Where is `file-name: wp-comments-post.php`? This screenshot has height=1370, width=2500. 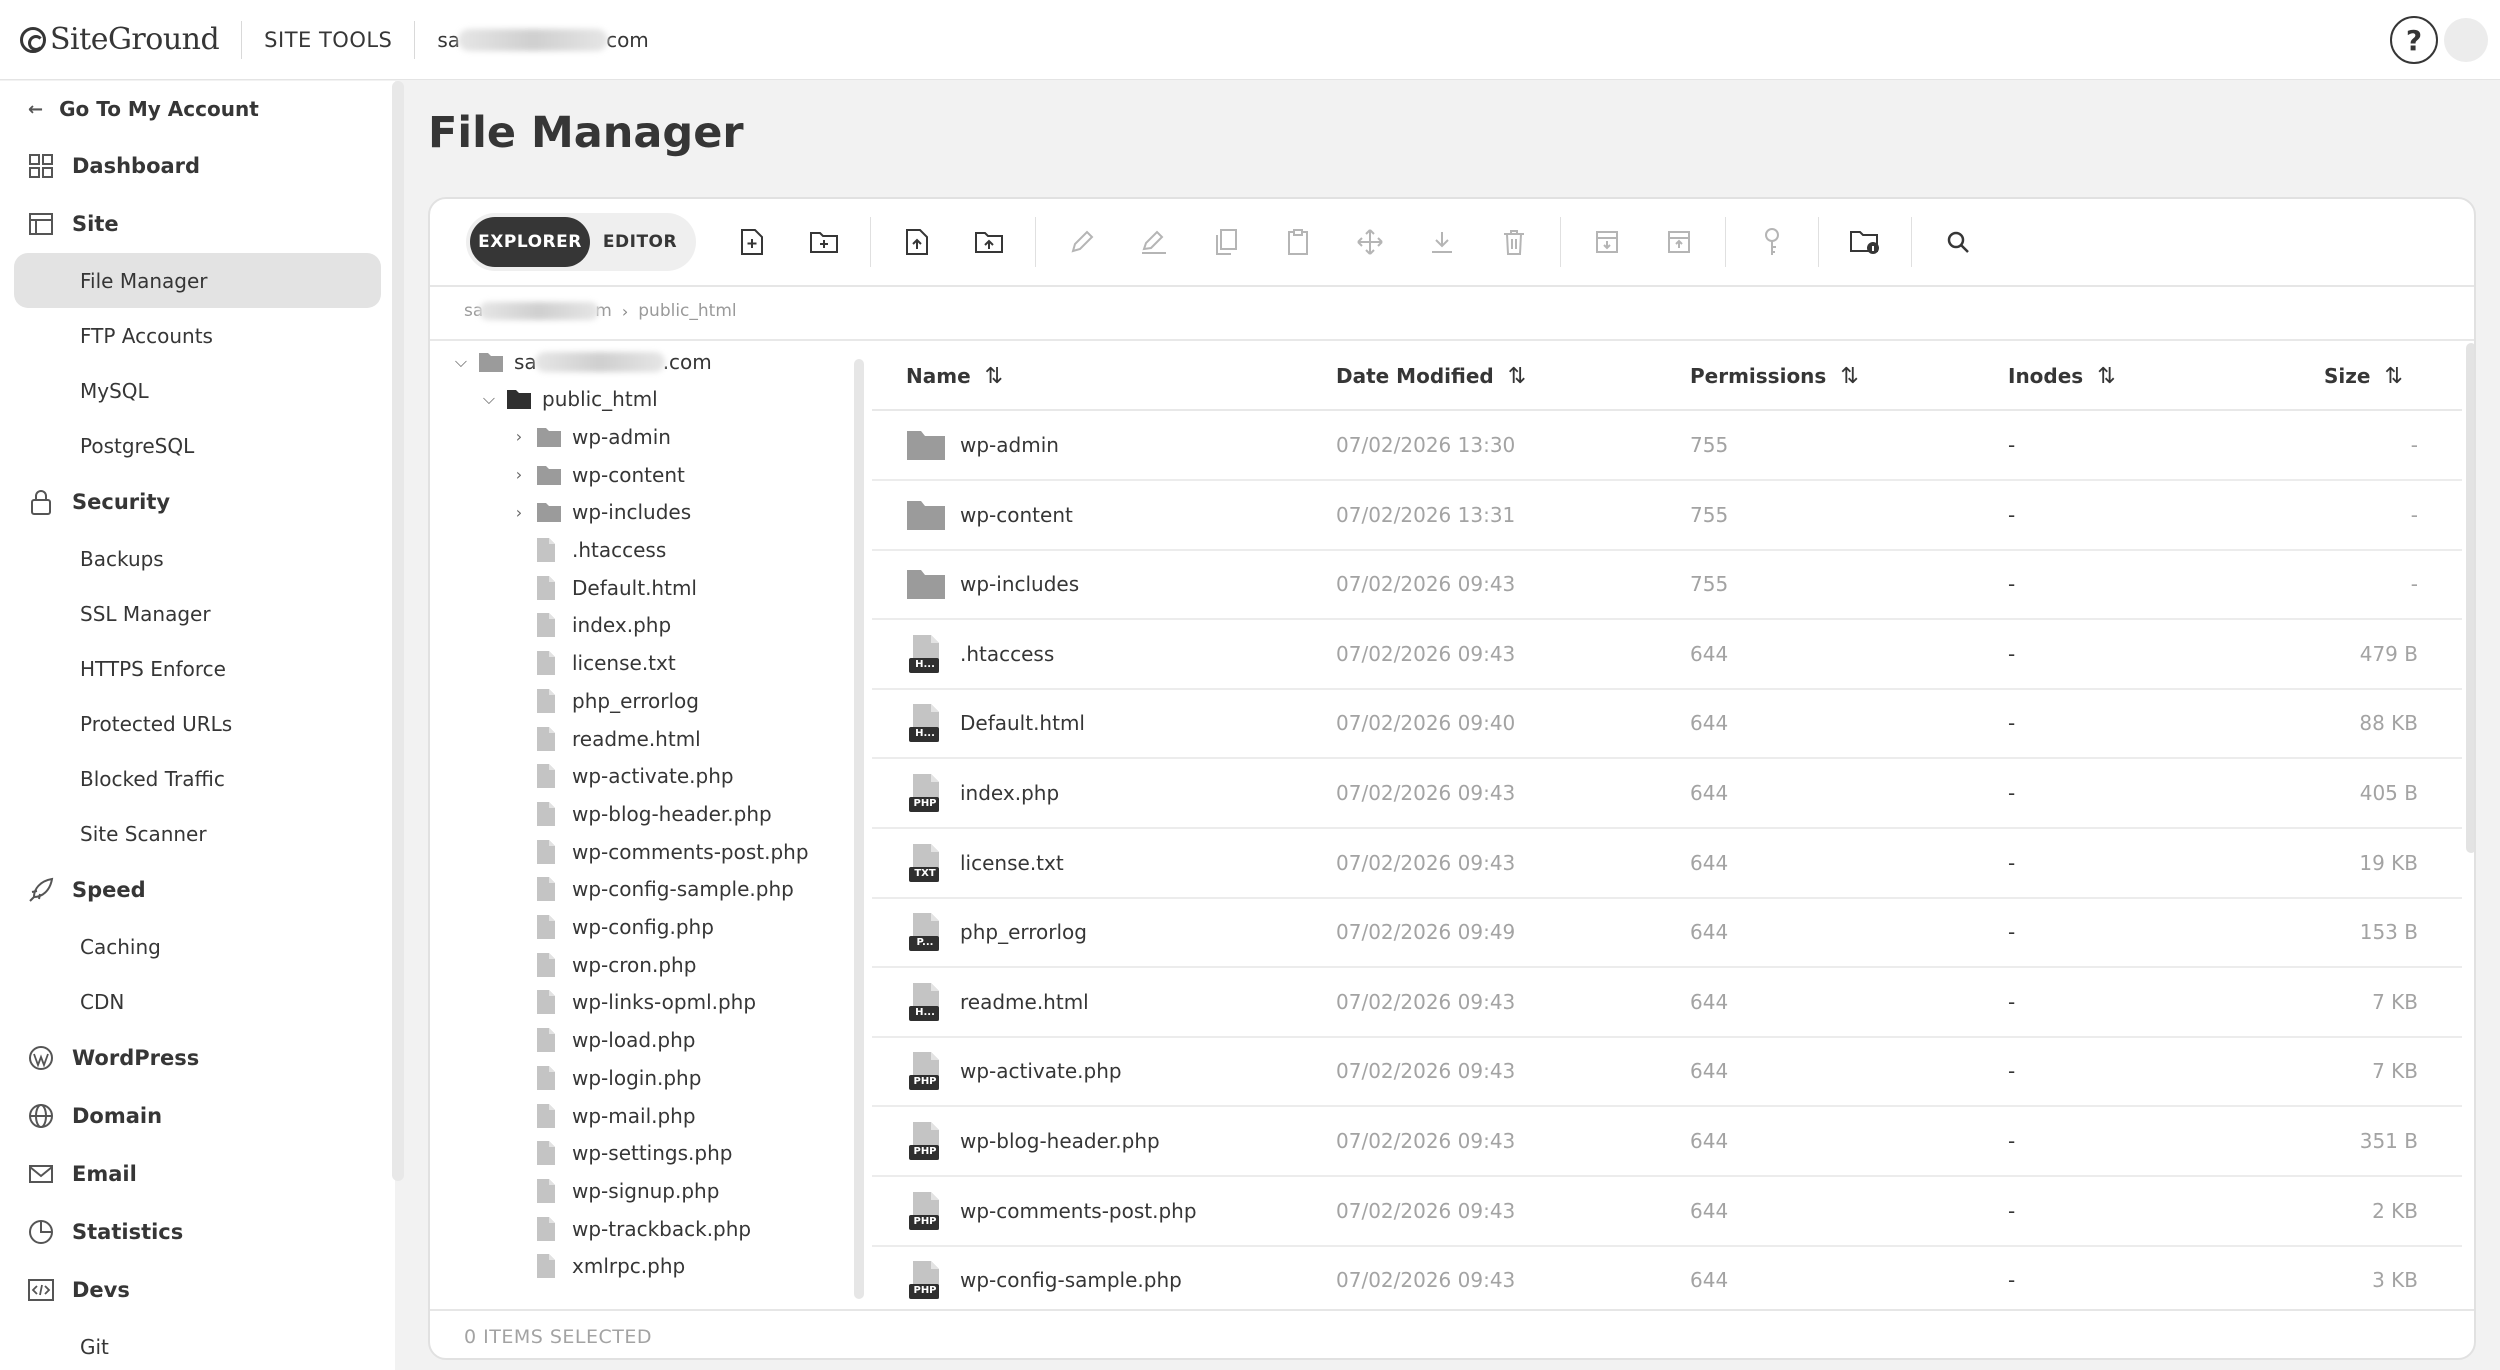
file-name: wp-comments-post.php is located at coordinates (1078, 1211).